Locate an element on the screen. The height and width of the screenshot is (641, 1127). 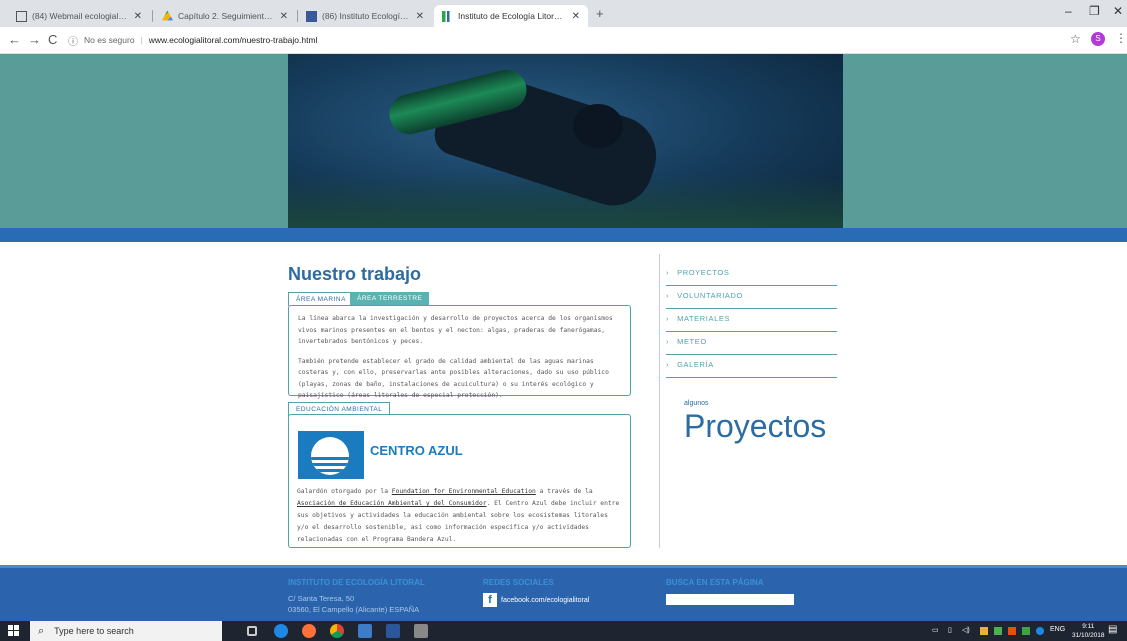
new-tab-button: + is located at coordinates (600, 13).